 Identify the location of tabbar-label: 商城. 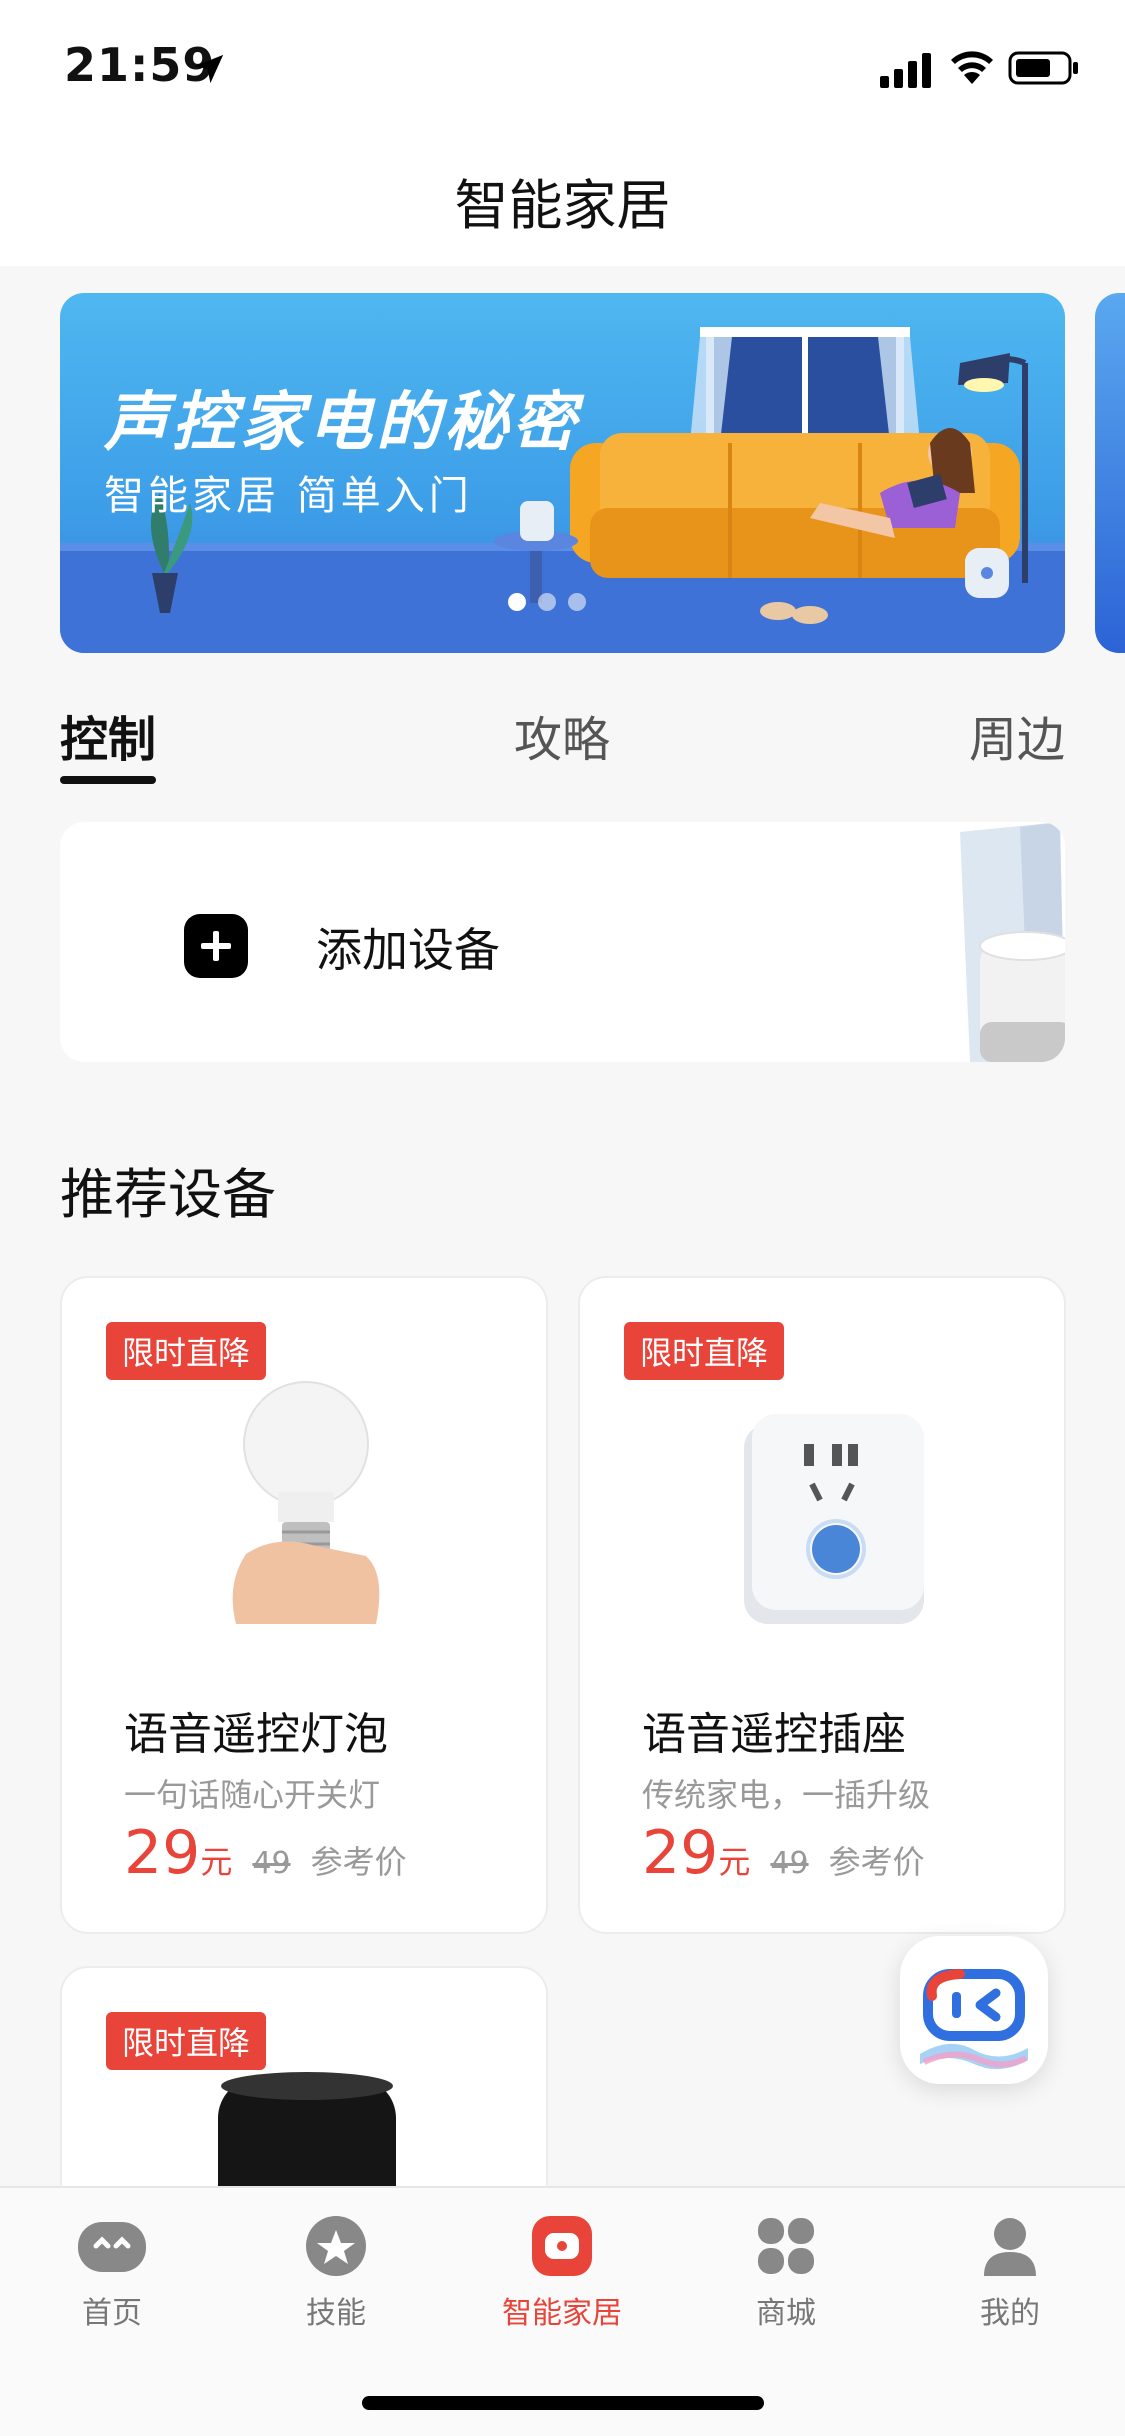
(786, 2313).